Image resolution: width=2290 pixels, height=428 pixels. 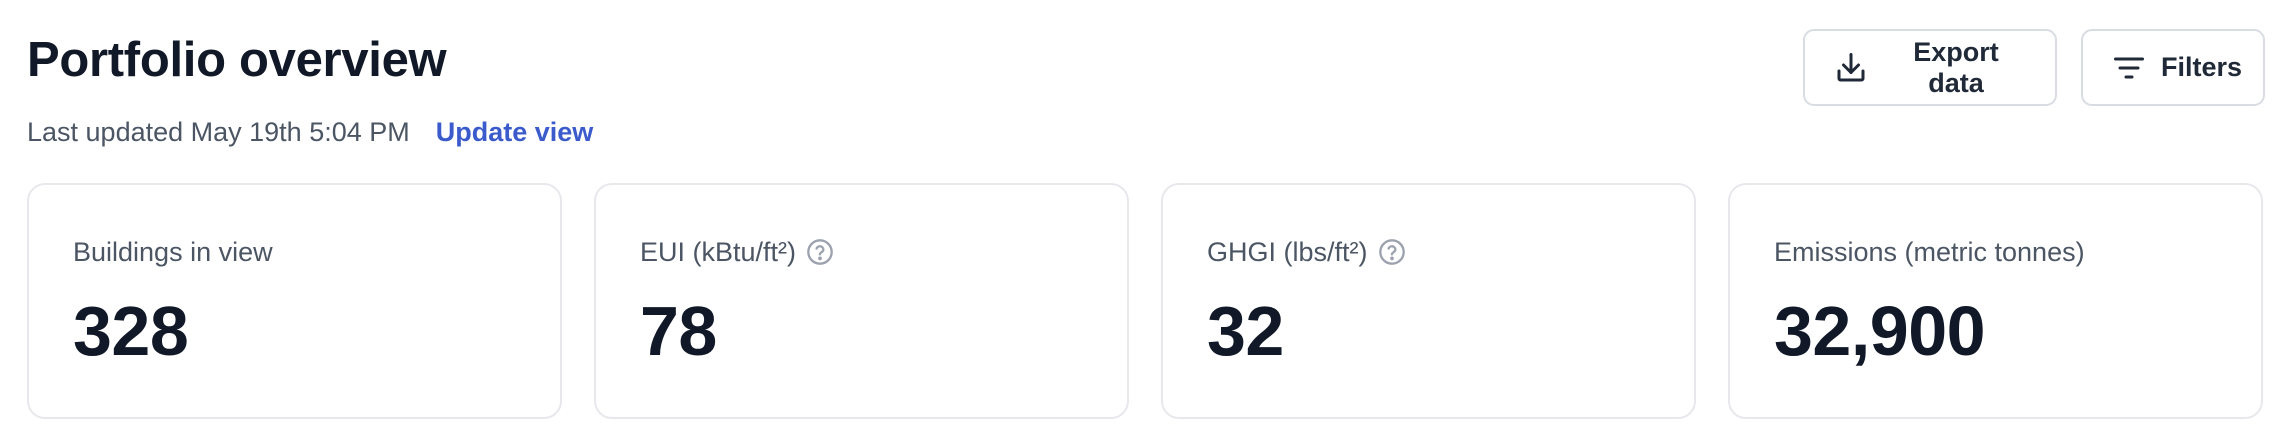 I want to click on download-icon, so click(x=1851, y=68).